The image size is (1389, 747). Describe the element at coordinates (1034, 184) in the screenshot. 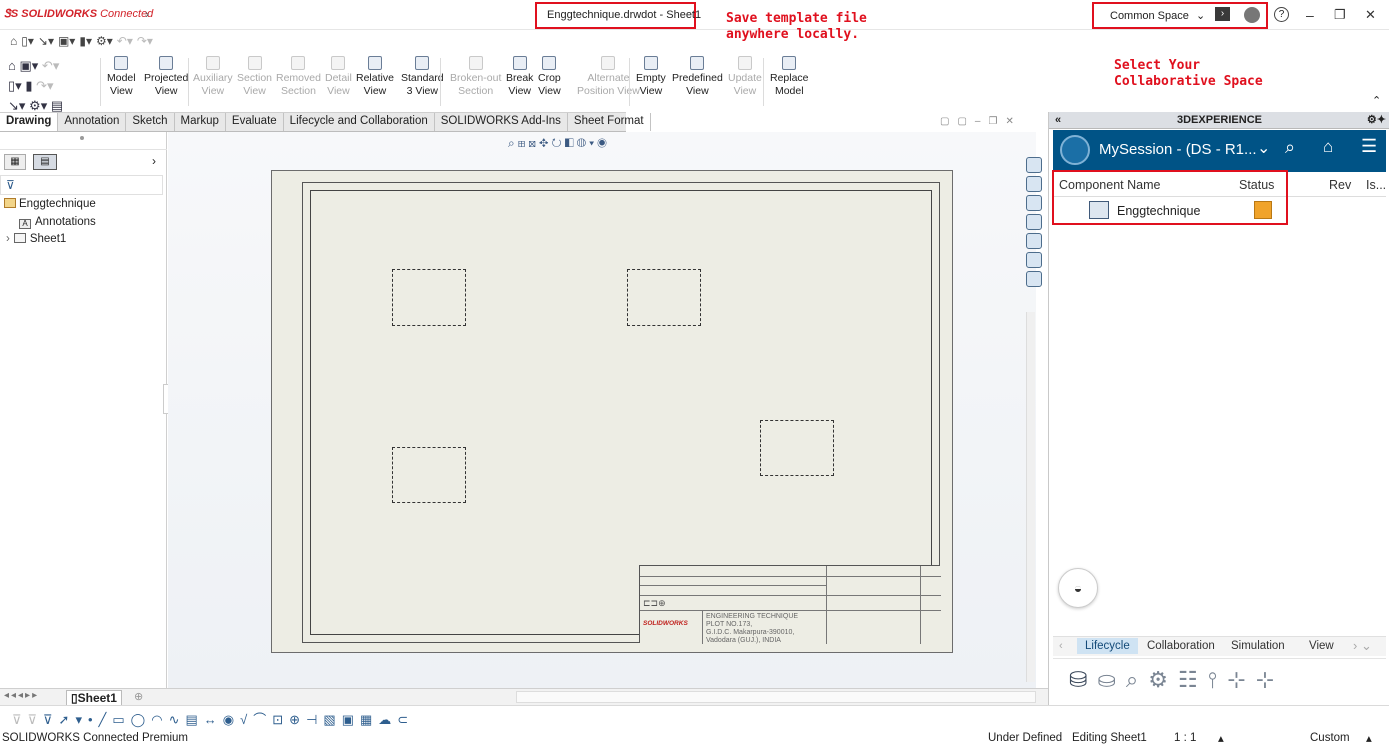

I see `design-library-icon` at that location.